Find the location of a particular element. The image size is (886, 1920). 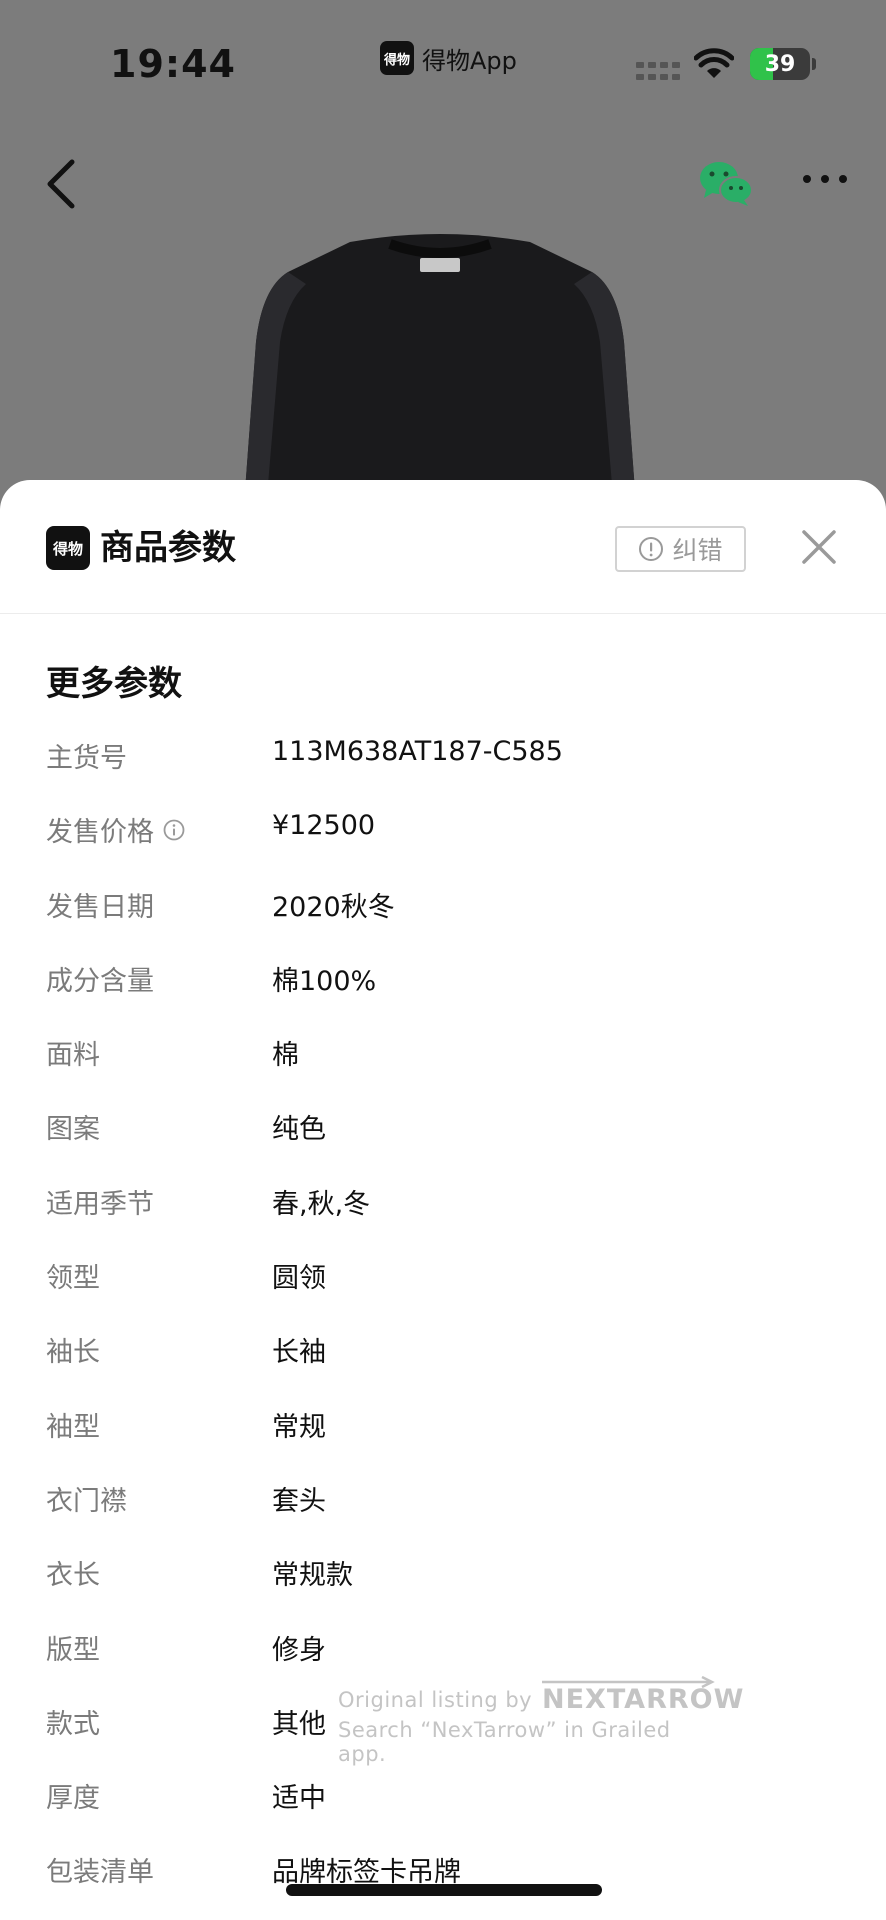

param-label: 袖型 is located at coordinates (73, 1424).